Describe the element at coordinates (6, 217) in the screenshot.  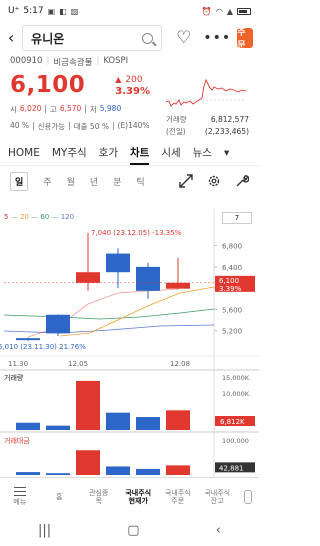
I see `ma-5-label: 5` at that location.